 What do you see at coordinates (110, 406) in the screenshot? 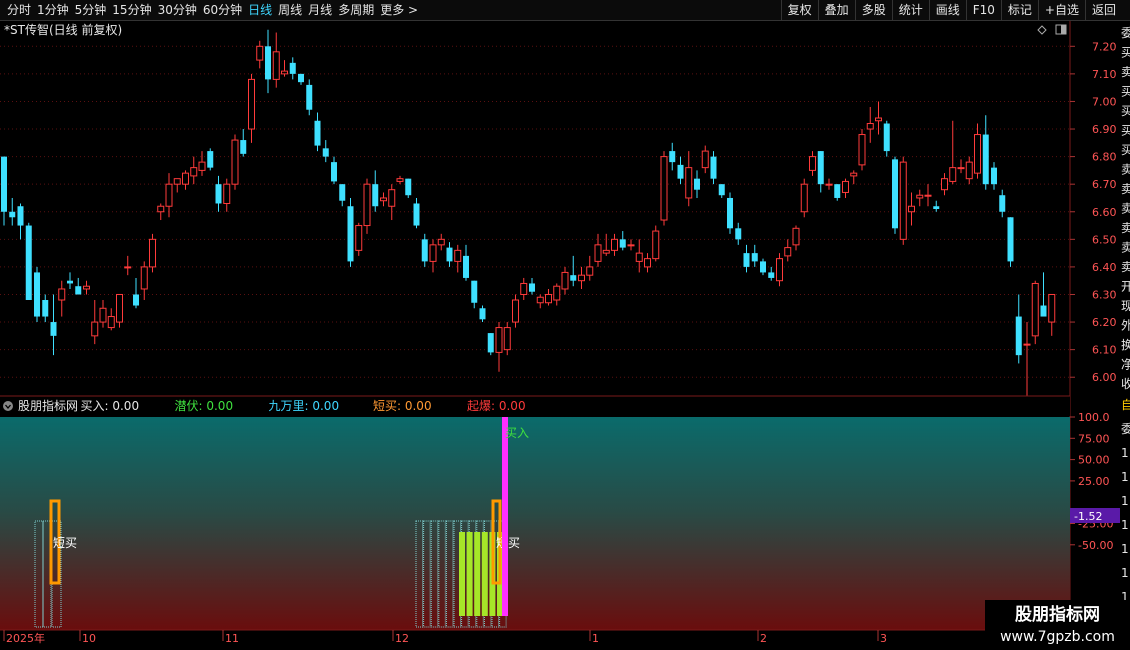
I see `legend-item-1: 买入: 0.00` at bounding box center [110, 406].